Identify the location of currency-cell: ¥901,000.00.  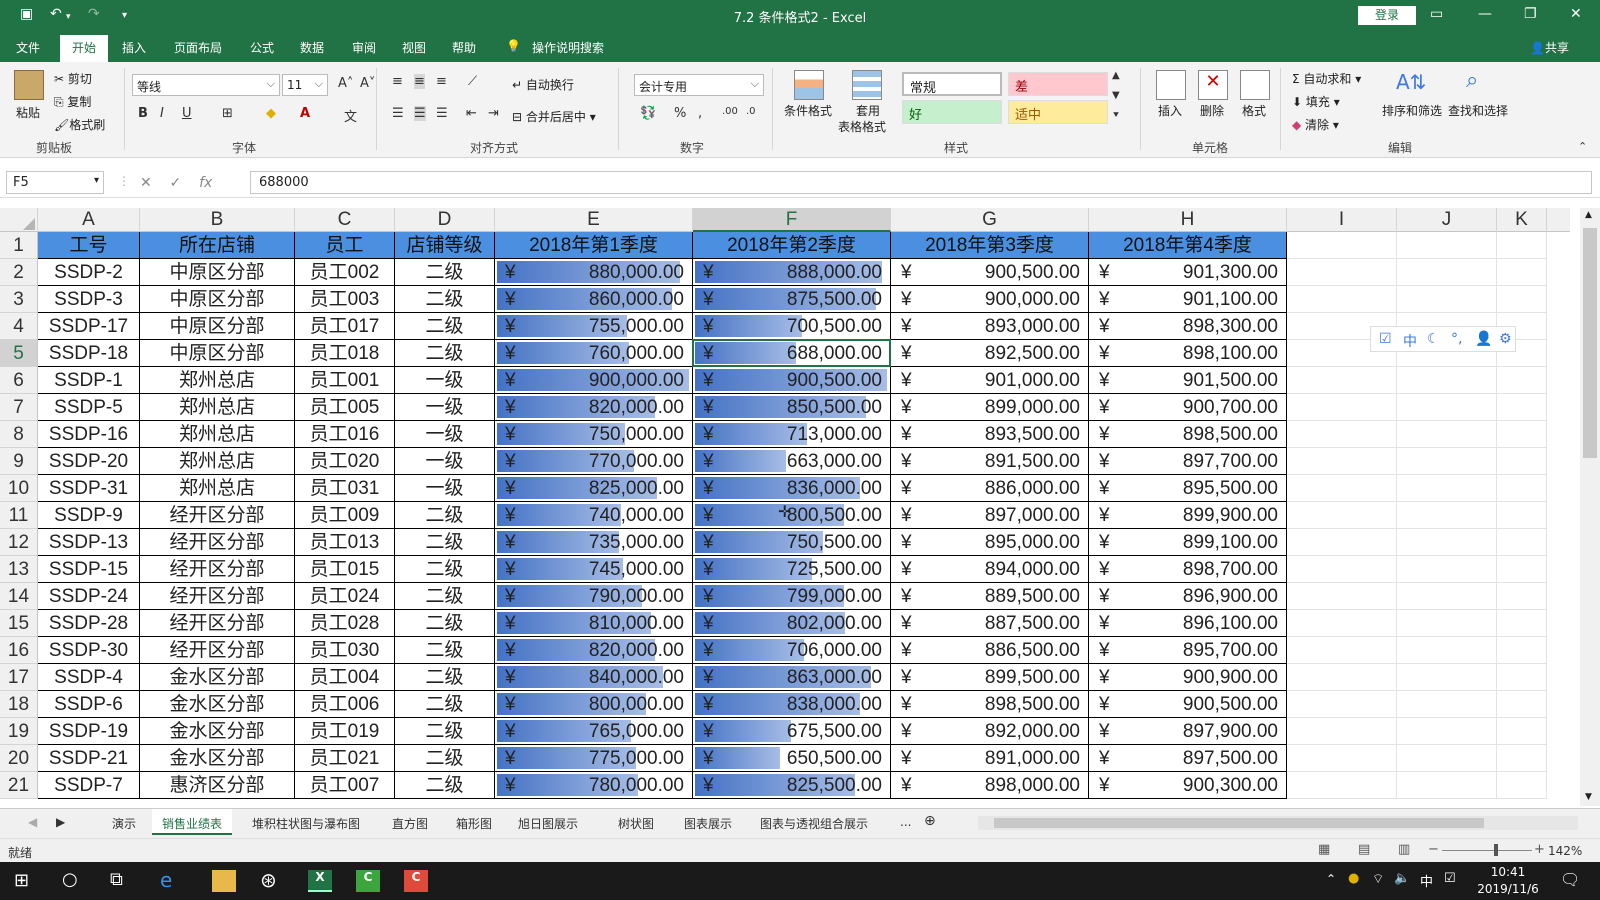
(990, 380).